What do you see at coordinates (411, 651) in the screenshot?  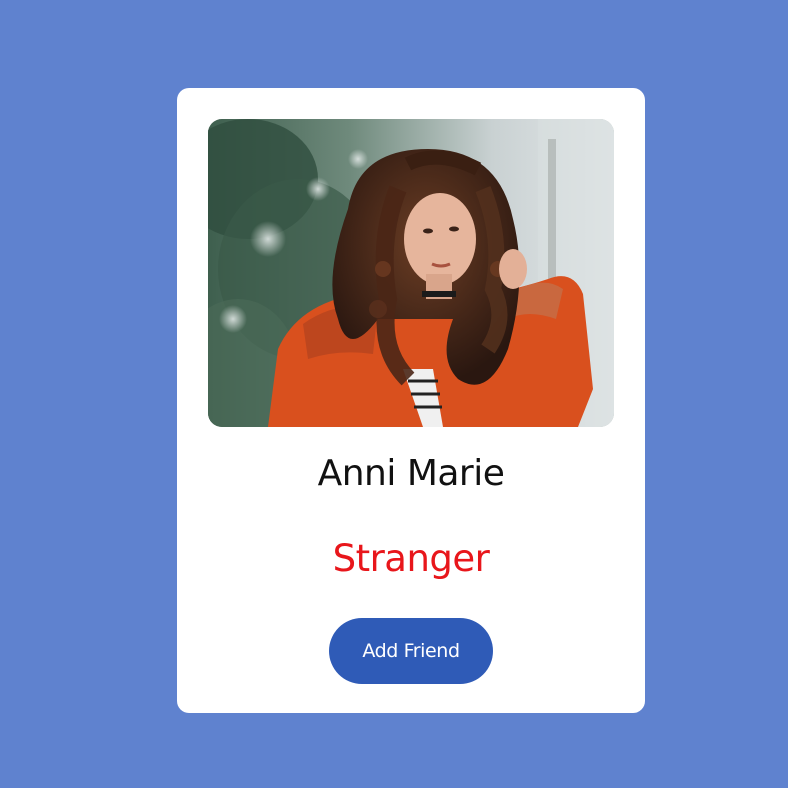 I see `add-friend-button: Add Friend` at bounding box center [411, 651].